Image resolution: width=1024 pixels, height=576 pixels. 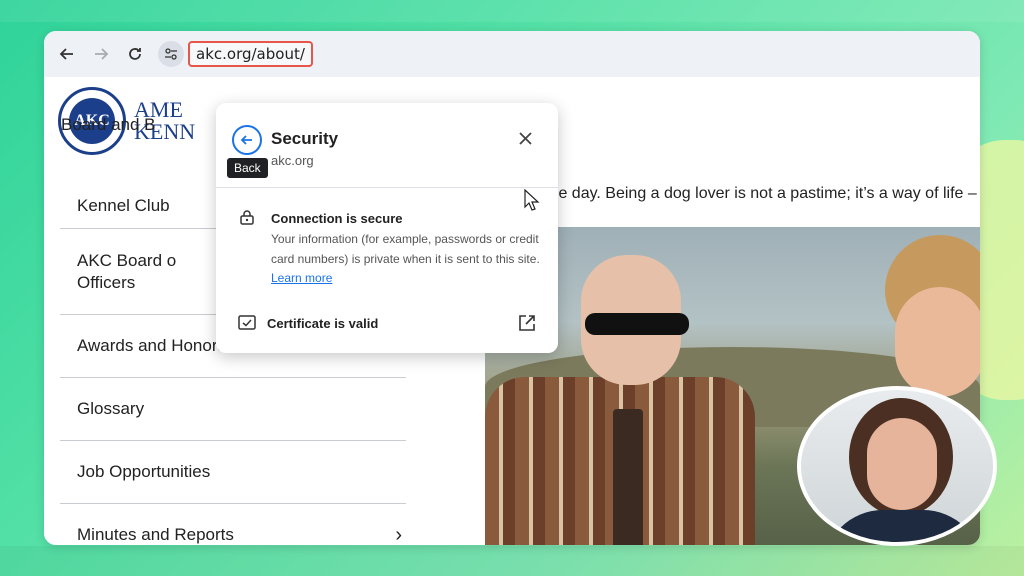 What do you see at coordinates (903, 526) in the screenshot?
I see `webcam-person-body` at bounding box center [903, 526].